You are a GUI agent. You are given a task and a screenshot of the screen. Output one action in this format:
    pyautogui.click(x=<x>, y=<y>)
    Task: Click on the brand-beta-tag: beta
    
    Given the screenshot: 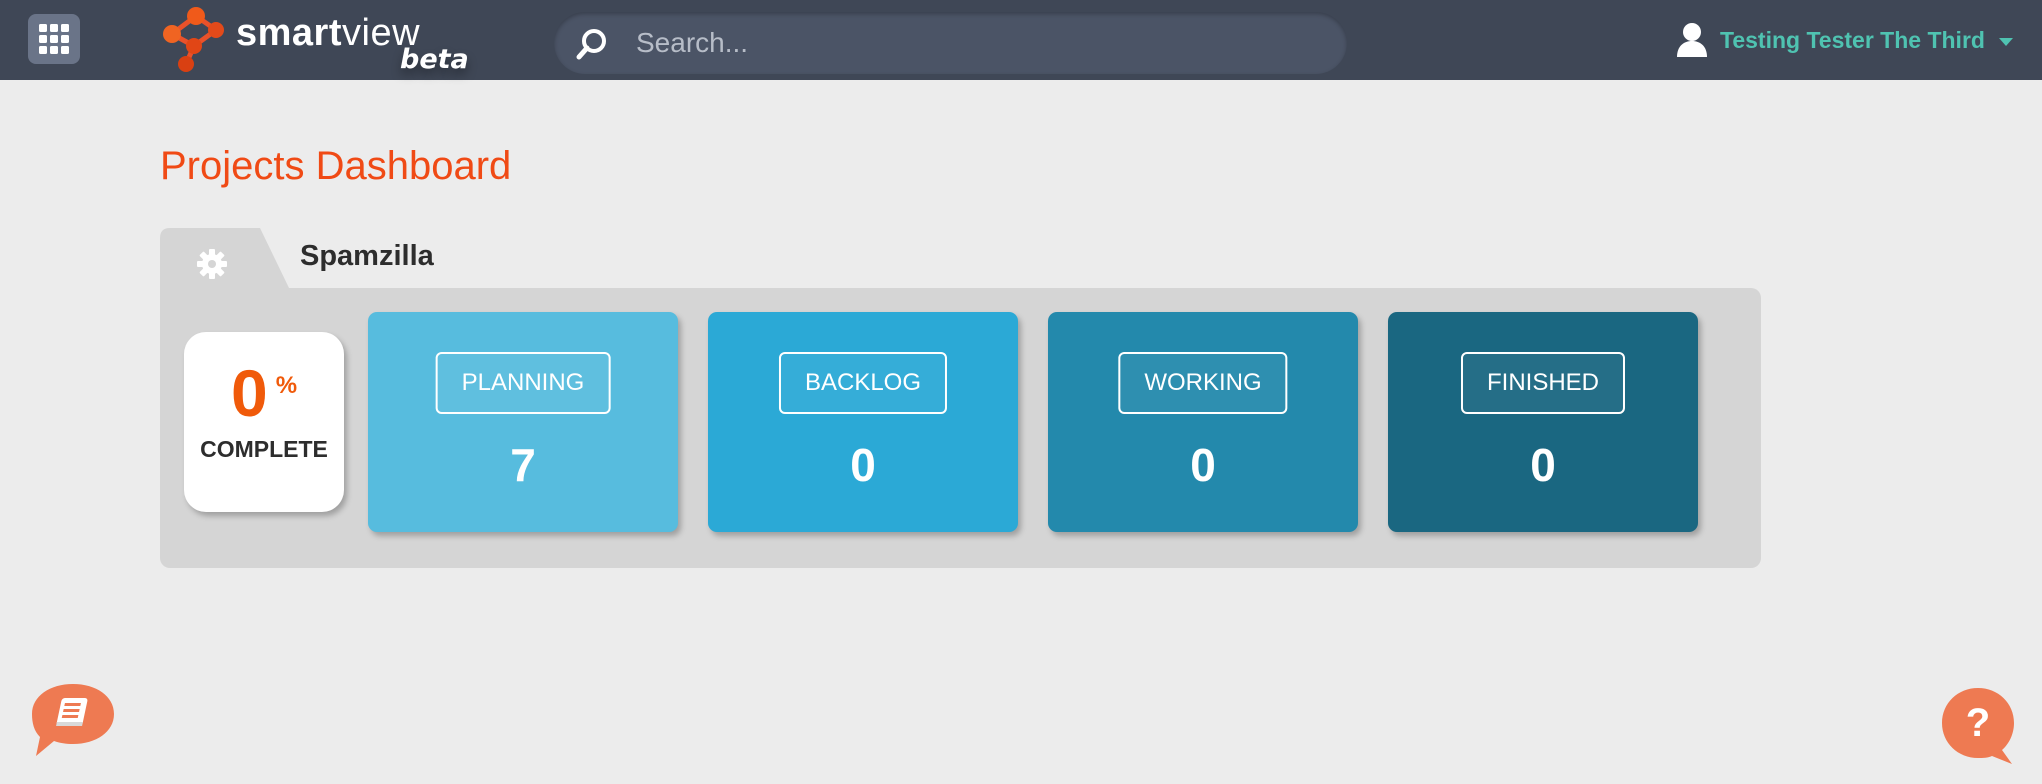 What is the action you would take?
    pyautogui.click(x=434, y=59)
    